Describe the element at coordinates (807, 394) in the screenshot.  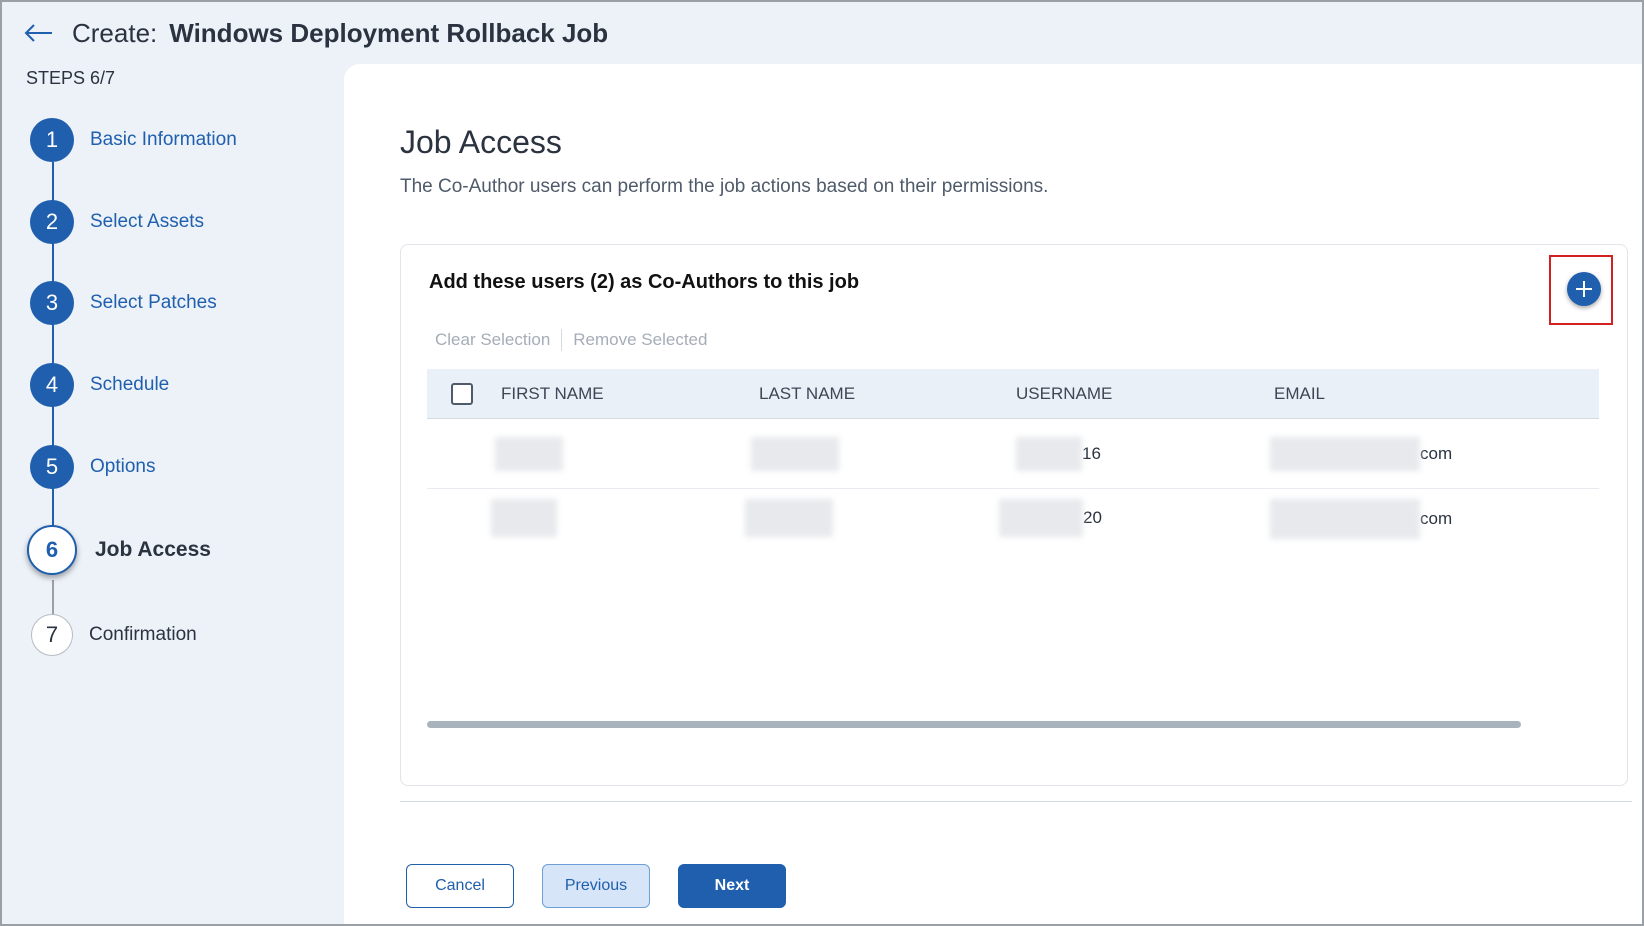
I see `column-header-last-name: LAST NAME` at that location.